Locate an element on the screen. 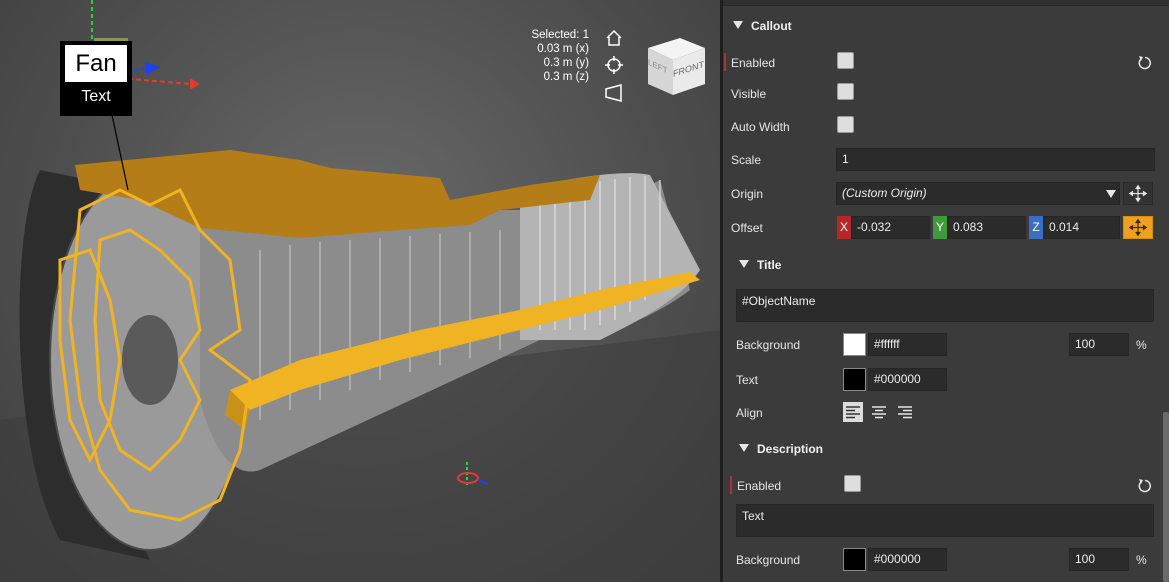  description-enabled-checkbox is located at coordinates (852, 483).